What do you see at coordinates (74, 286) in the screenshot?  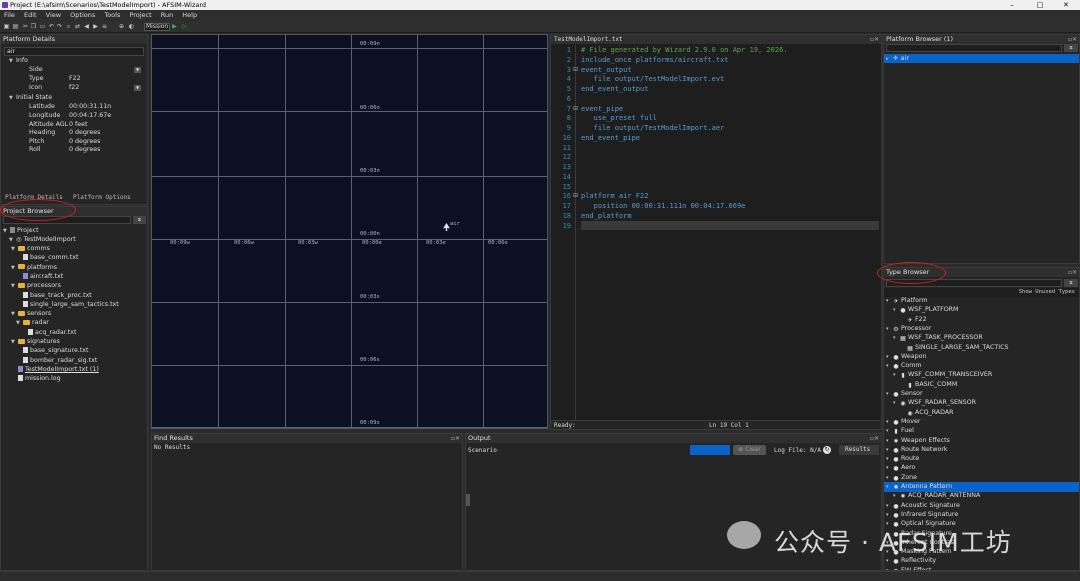 I see `folder-item: ▼ processors` at bounding box center [74, 286].